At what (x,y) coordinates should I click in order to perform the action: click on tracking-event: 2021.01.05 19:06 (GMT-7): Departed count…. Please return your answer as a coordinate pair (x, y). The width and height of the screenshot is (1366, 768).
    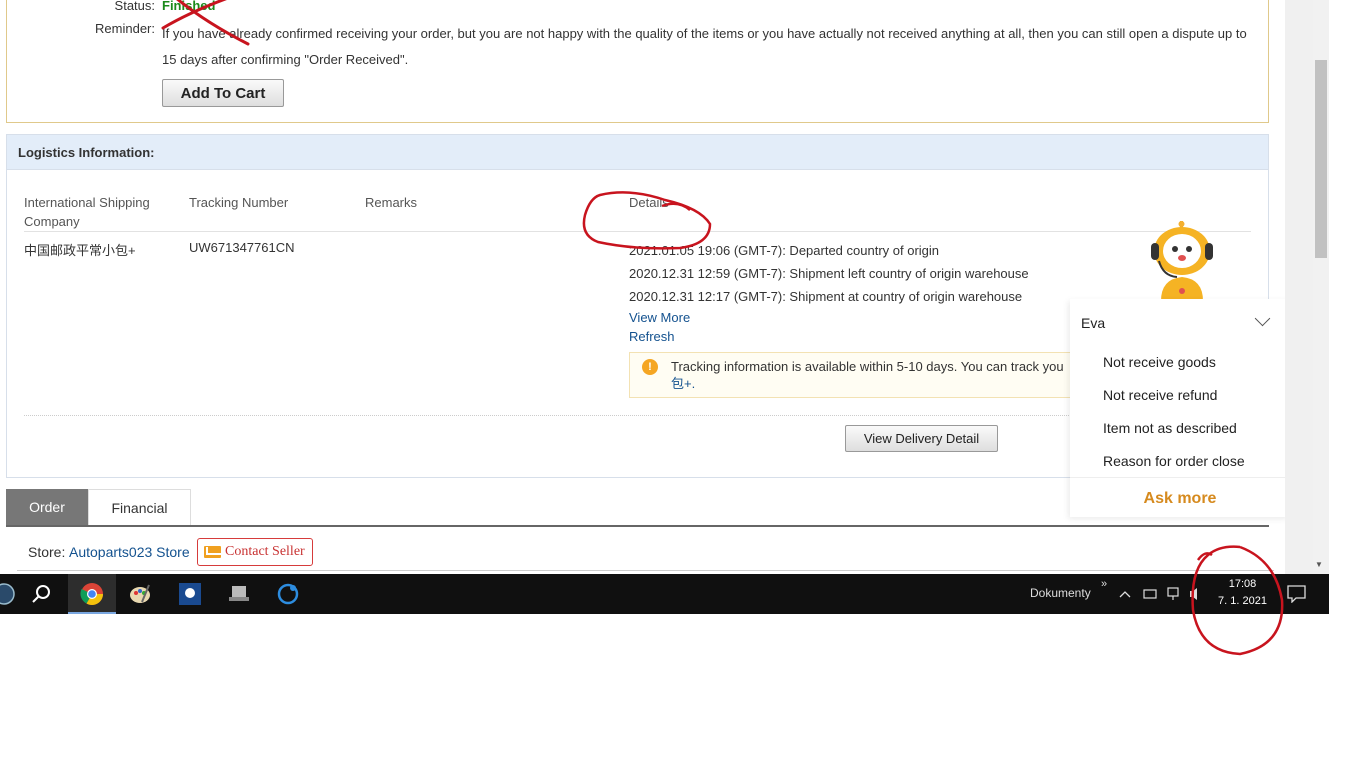
    Looking at the image, I should click on (784, 250).